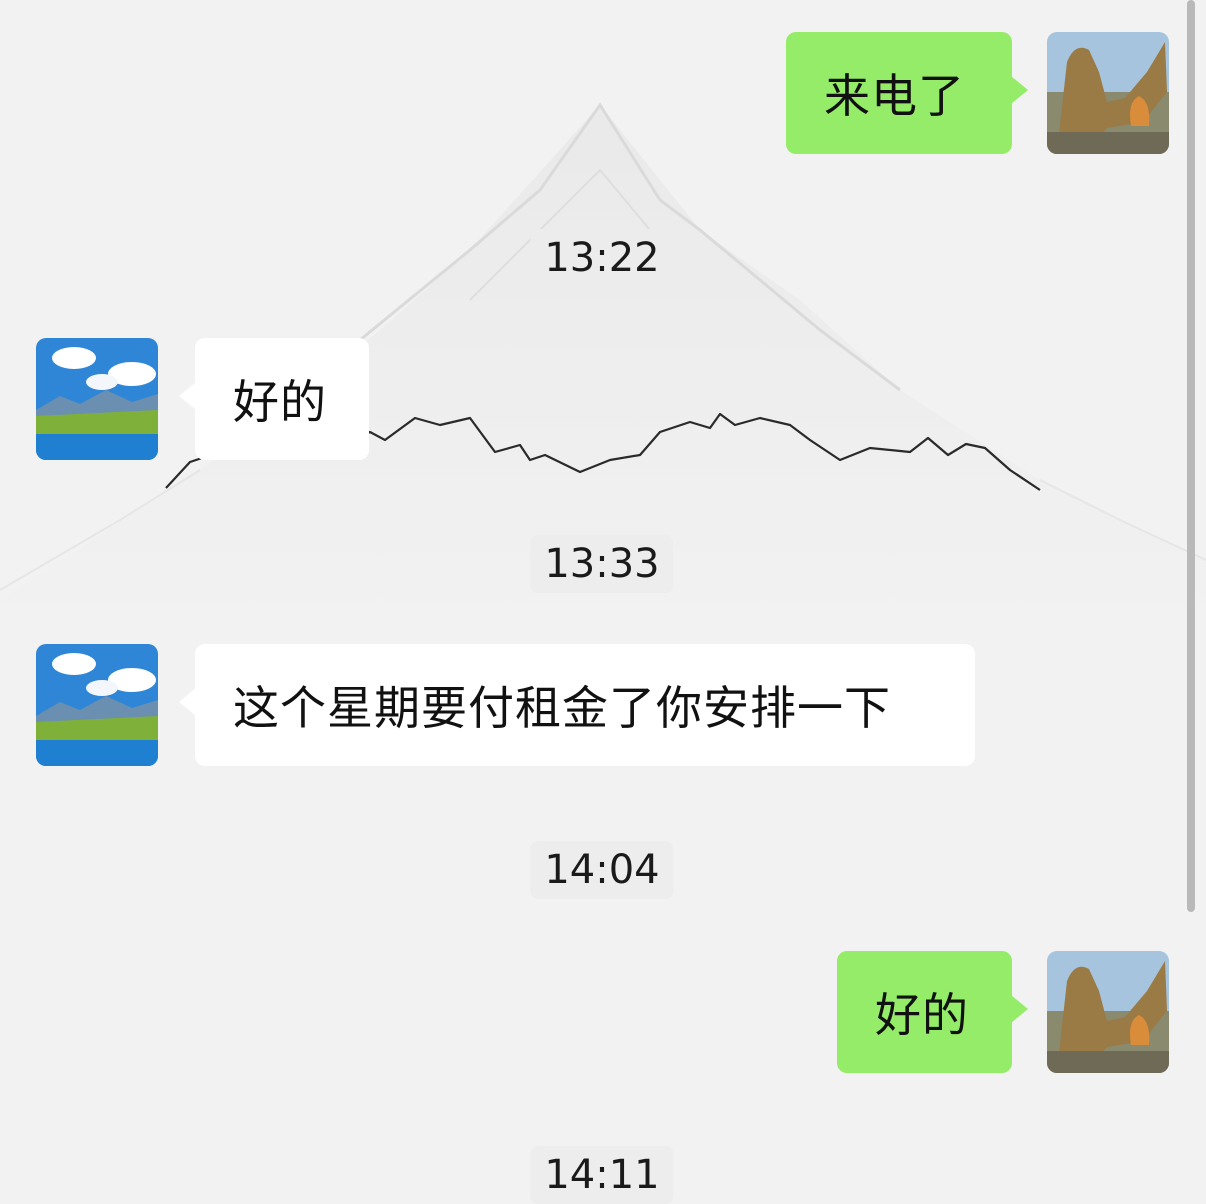 This screenshot has width=1206, height=1204. What do you see at coordinates (602, 258) in the screenshot?
I see `timestamp-divider: 13:22` at bounding box center [602, 258].